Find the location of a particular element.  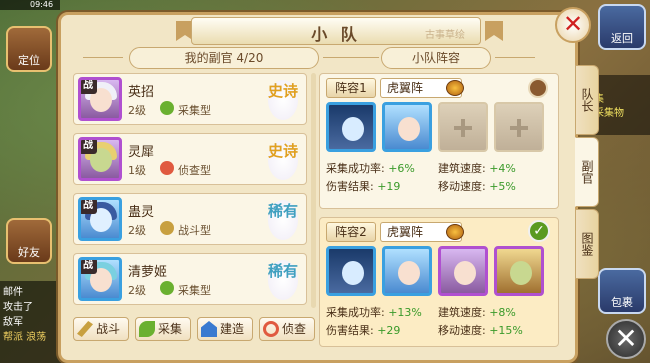

title-bar: 小 队 古事草绘 is located at coordinates (336, 31).